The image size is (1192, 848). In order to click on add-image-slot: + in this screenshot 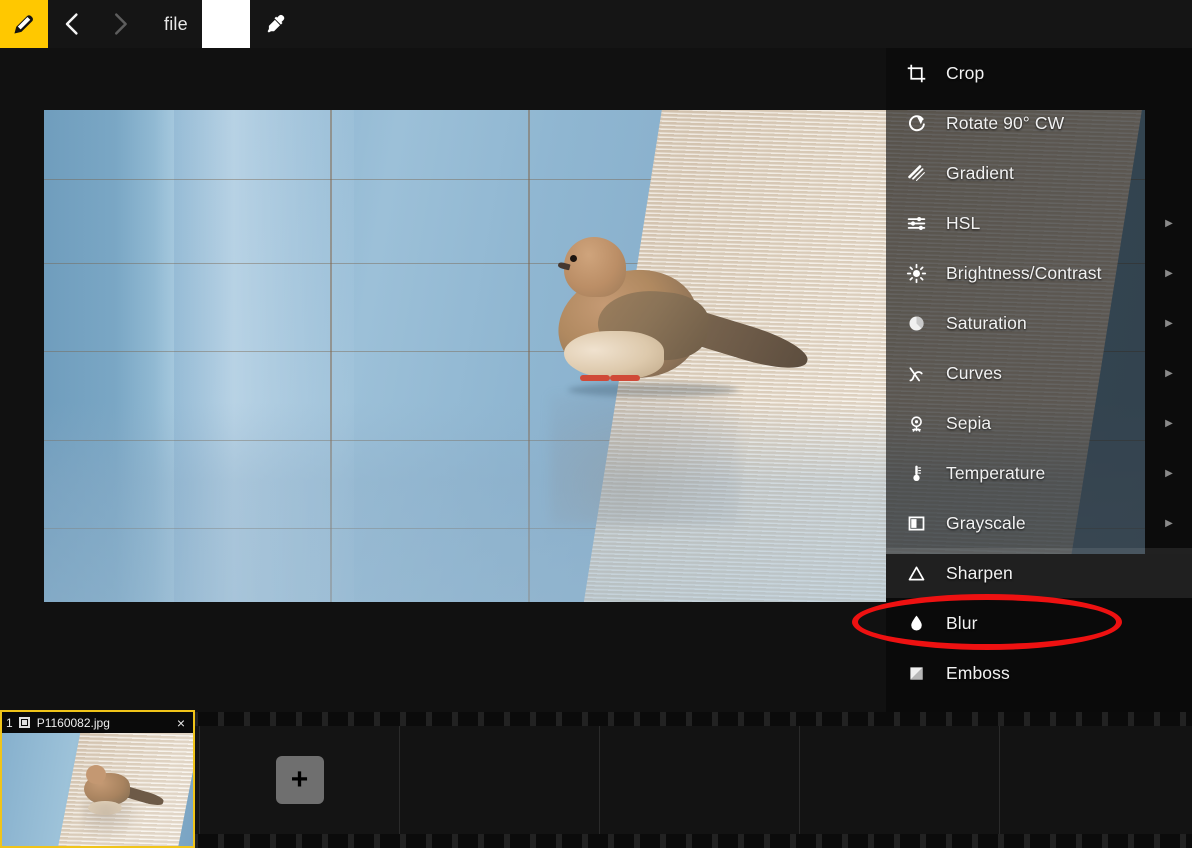, I will do `click(300, 780)`.